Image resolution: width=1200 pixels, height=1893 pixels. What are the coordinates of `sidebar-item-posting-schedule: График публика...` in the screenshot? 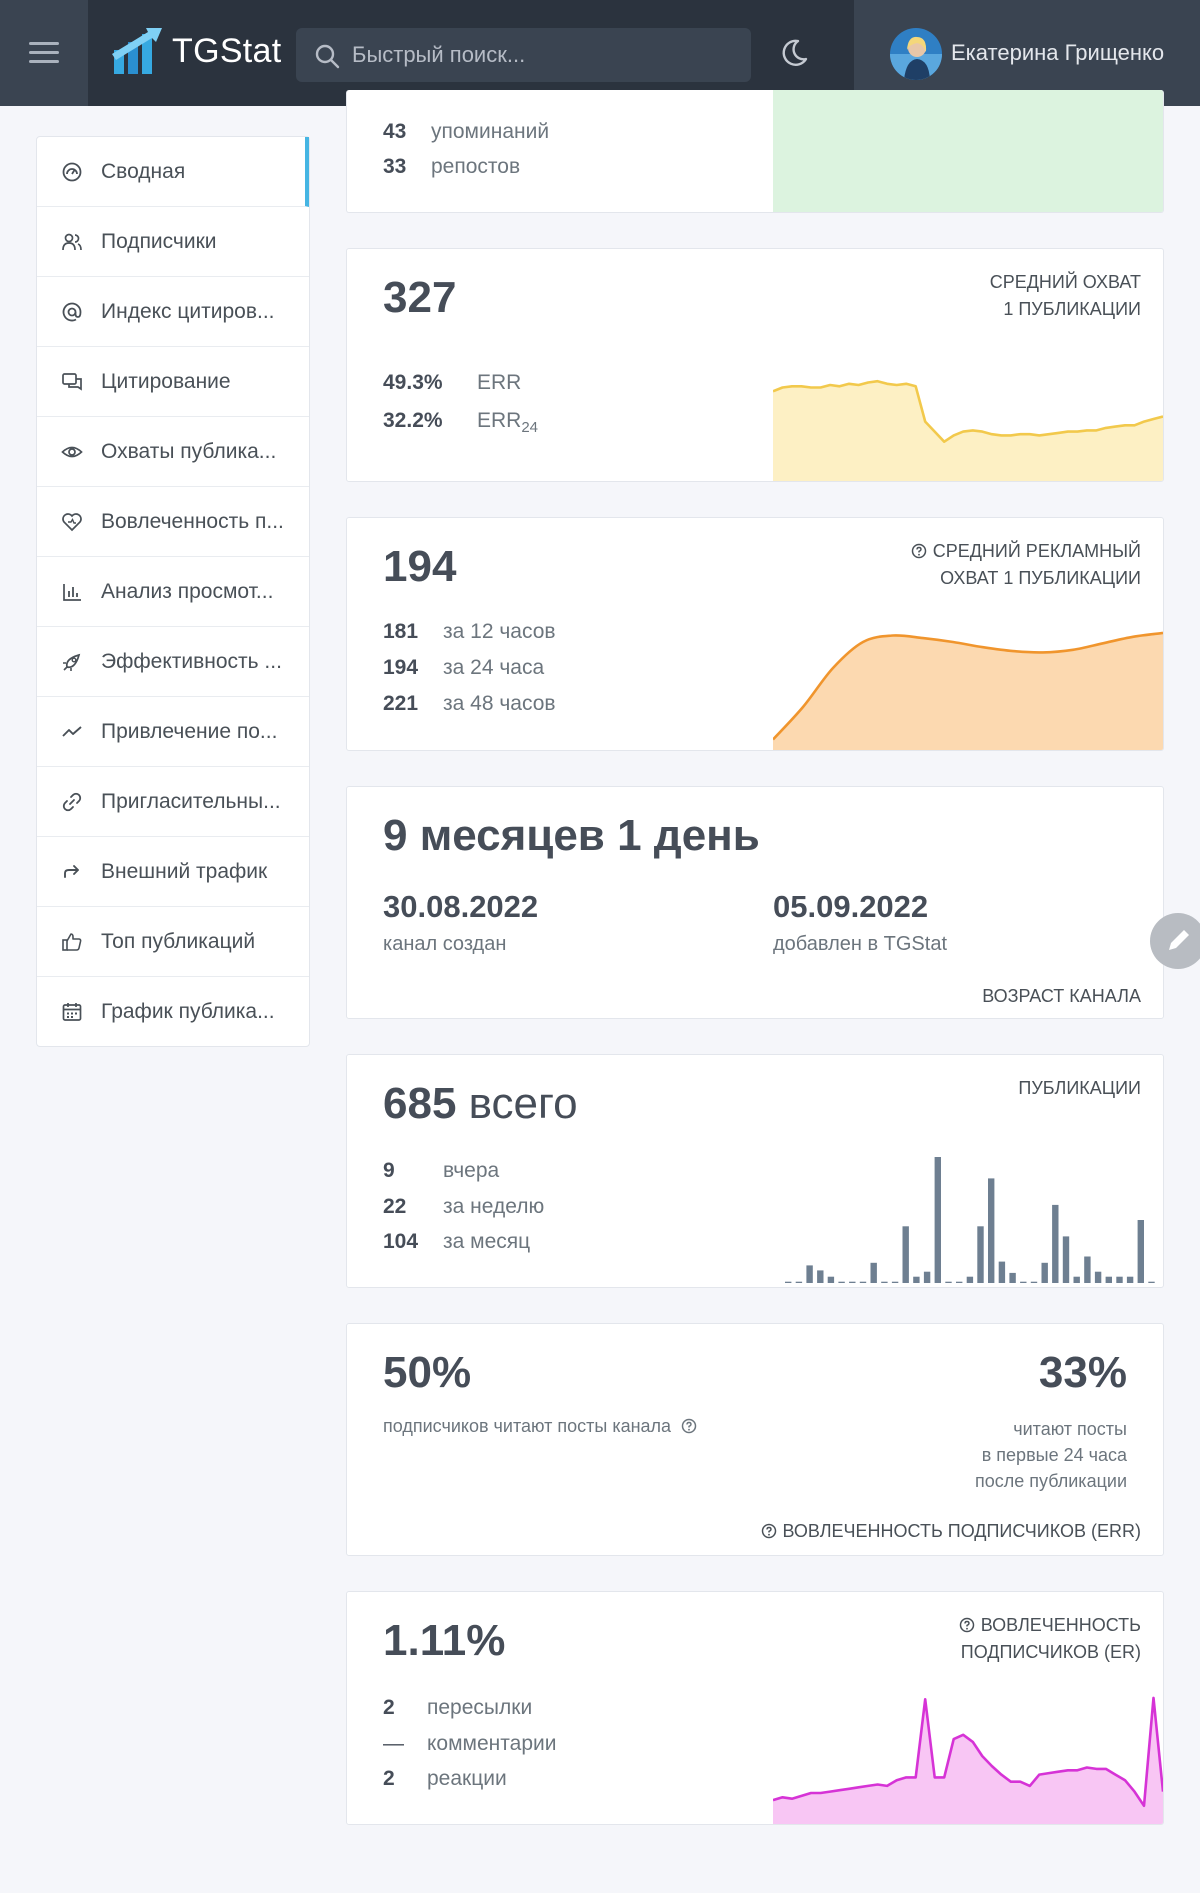 It's located at (173, 1011).